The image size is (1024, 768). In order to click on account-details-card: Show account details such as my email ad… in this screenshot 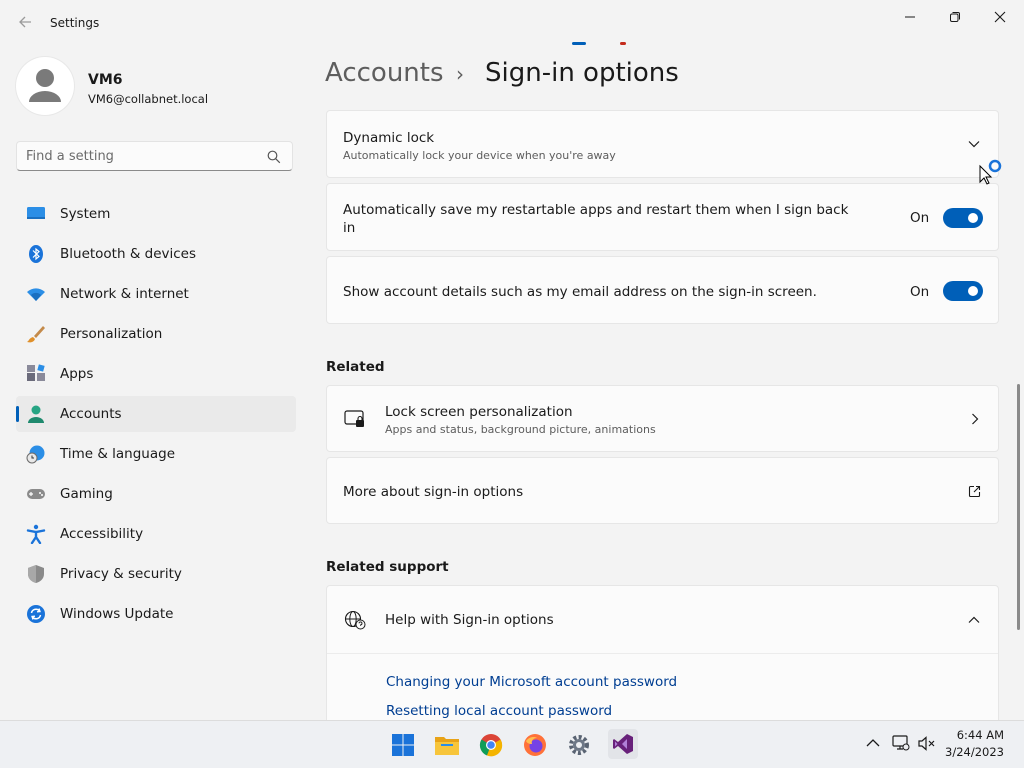, I will do `click(662, 290)`.